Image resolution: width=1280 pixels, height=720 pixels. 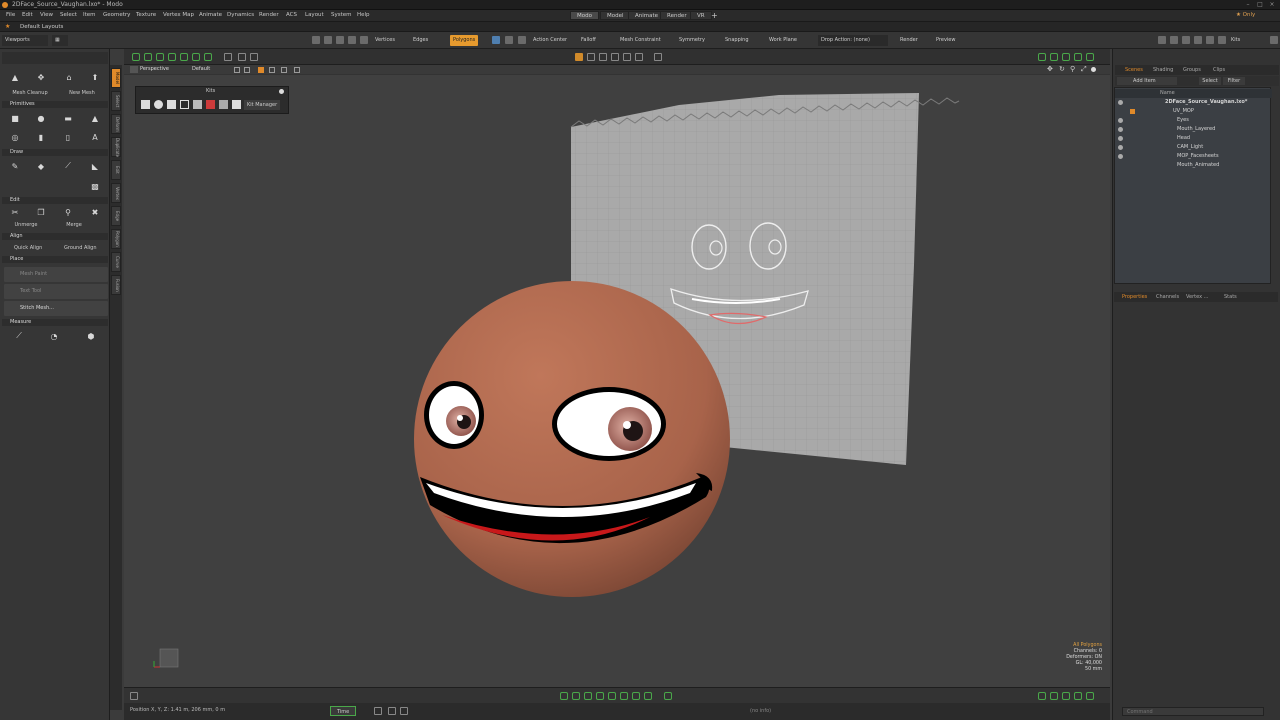 I want to click on vtab-polygon: Polygon, so click(x=116, y=239).